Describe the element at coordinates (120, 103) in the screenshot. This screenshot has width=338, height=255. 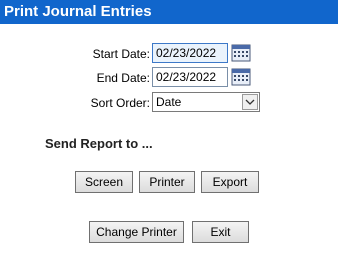
I see `sort-order-label: Sort Order:` at that location.